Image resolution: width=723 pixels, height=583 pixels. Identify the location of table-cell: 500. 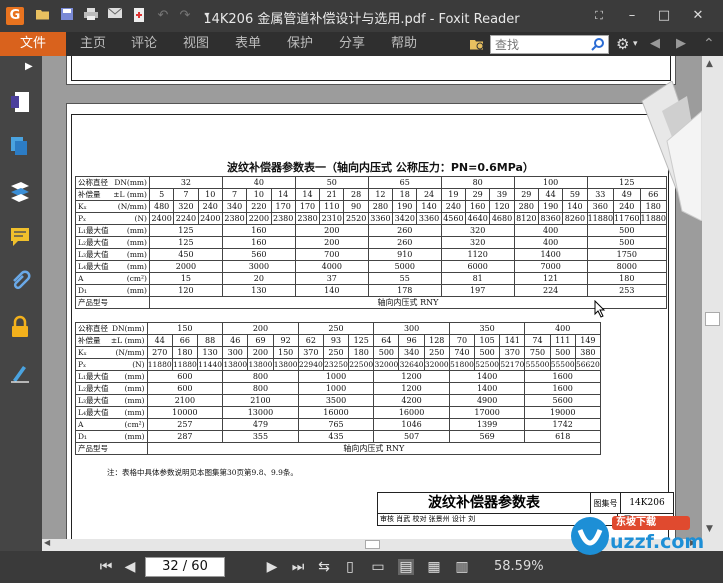
(386, 352).